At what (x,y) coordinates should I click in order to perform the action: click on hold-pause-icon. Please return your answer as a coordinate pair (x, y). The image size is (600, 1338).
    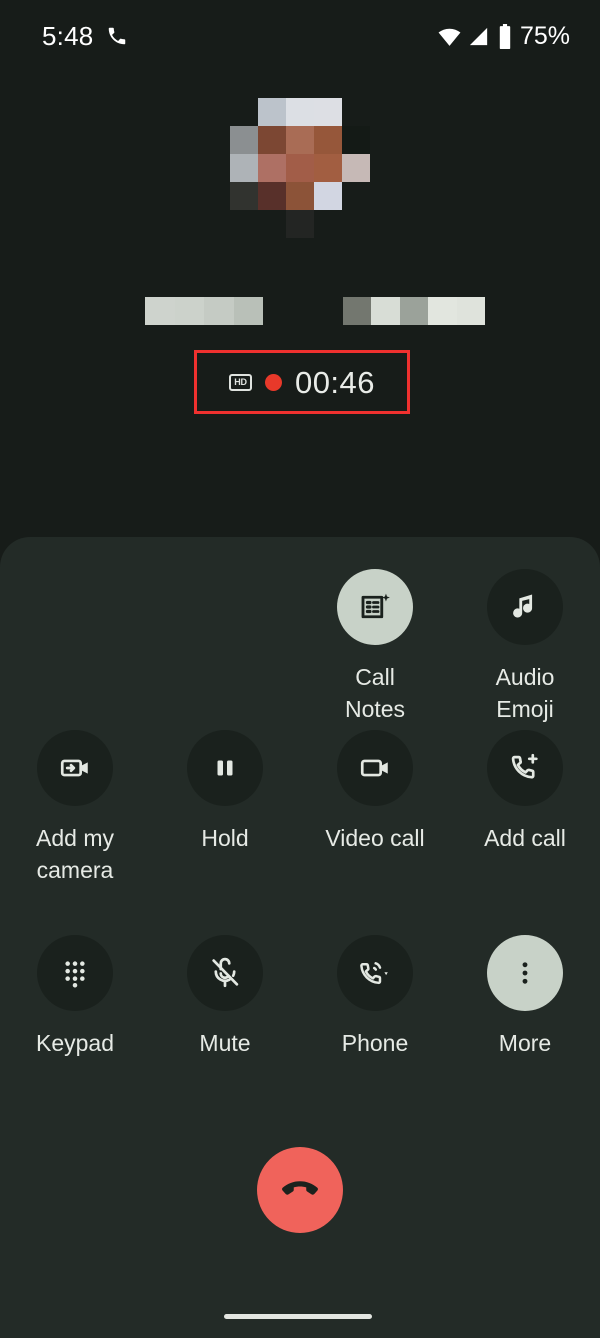
    Looking at the image, I should click on (225, 768).